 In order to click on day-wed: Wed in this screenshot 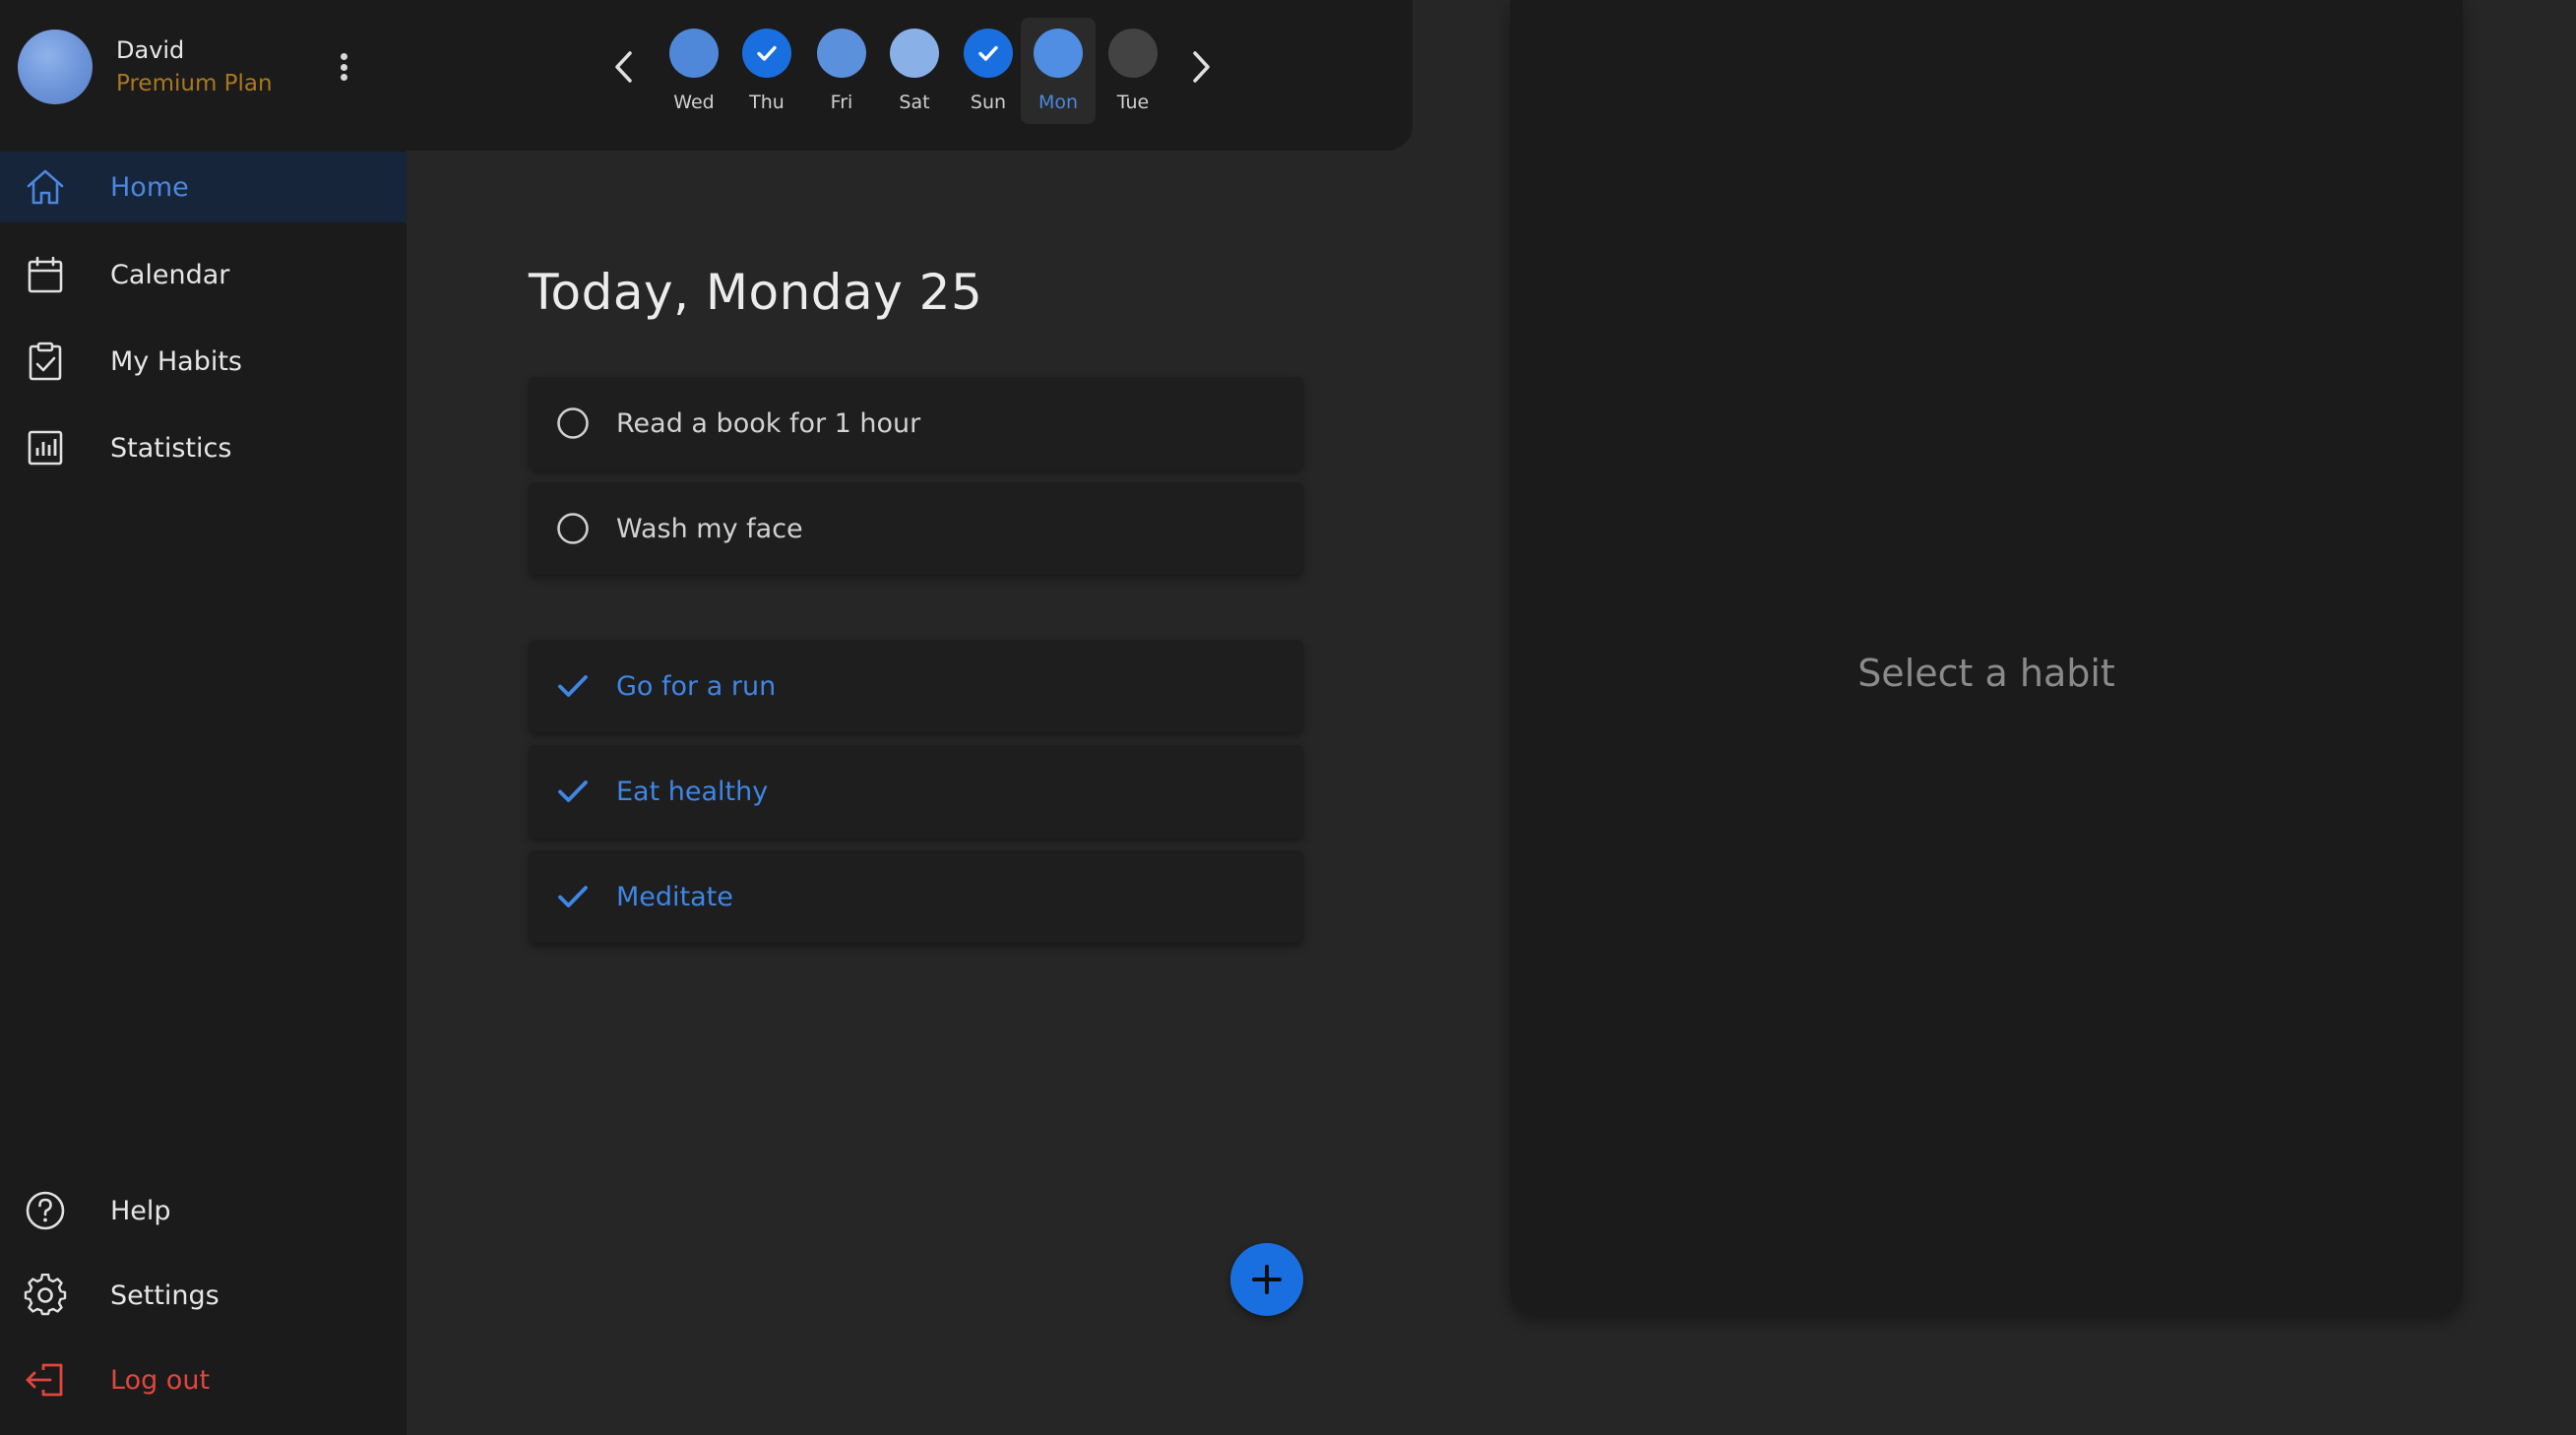, I will do `click(694, 71)`.